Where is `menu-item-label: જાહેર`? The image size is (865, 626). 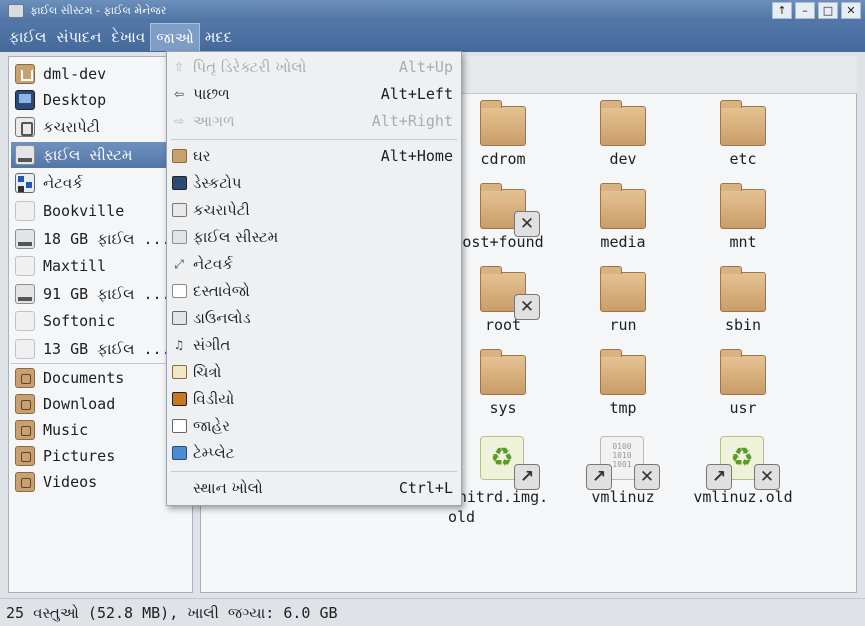
menu-item-label: જાહેર is located at coordinates (211, 426).